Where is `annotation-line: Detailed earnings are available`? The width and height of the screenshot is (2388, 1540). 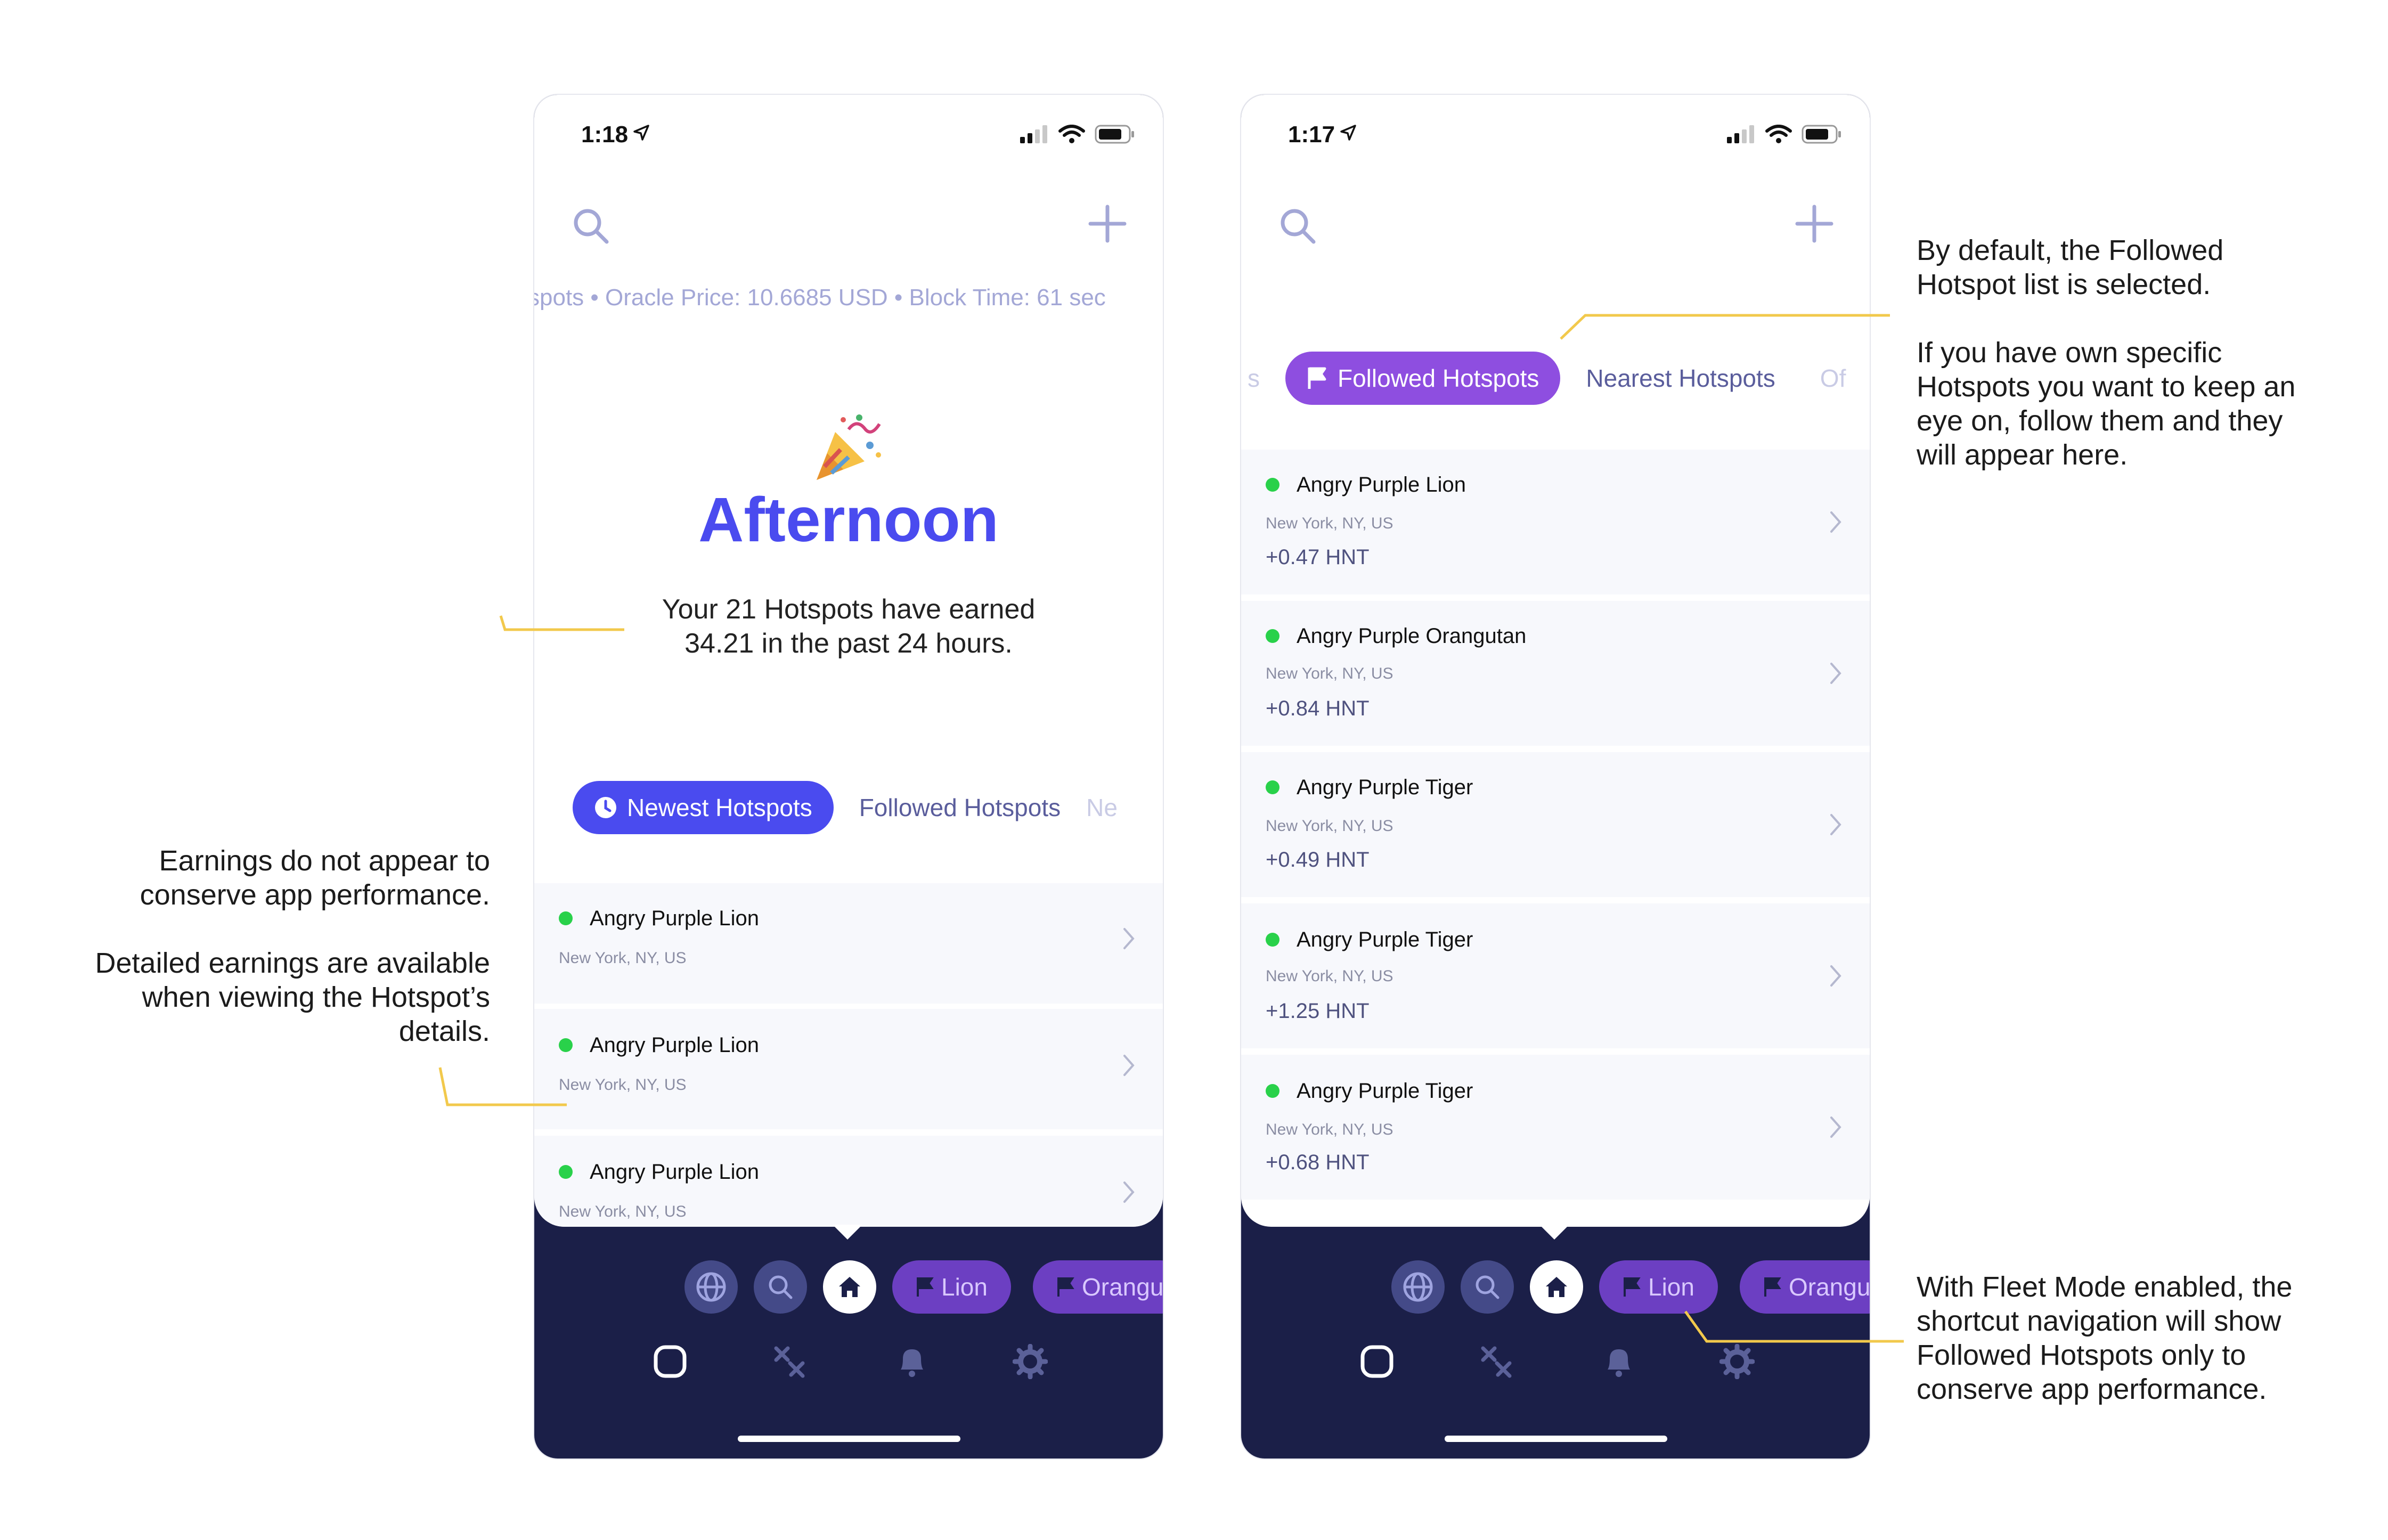
annotation-line: Detailed earnings are available is located at coordinates (292, 963).